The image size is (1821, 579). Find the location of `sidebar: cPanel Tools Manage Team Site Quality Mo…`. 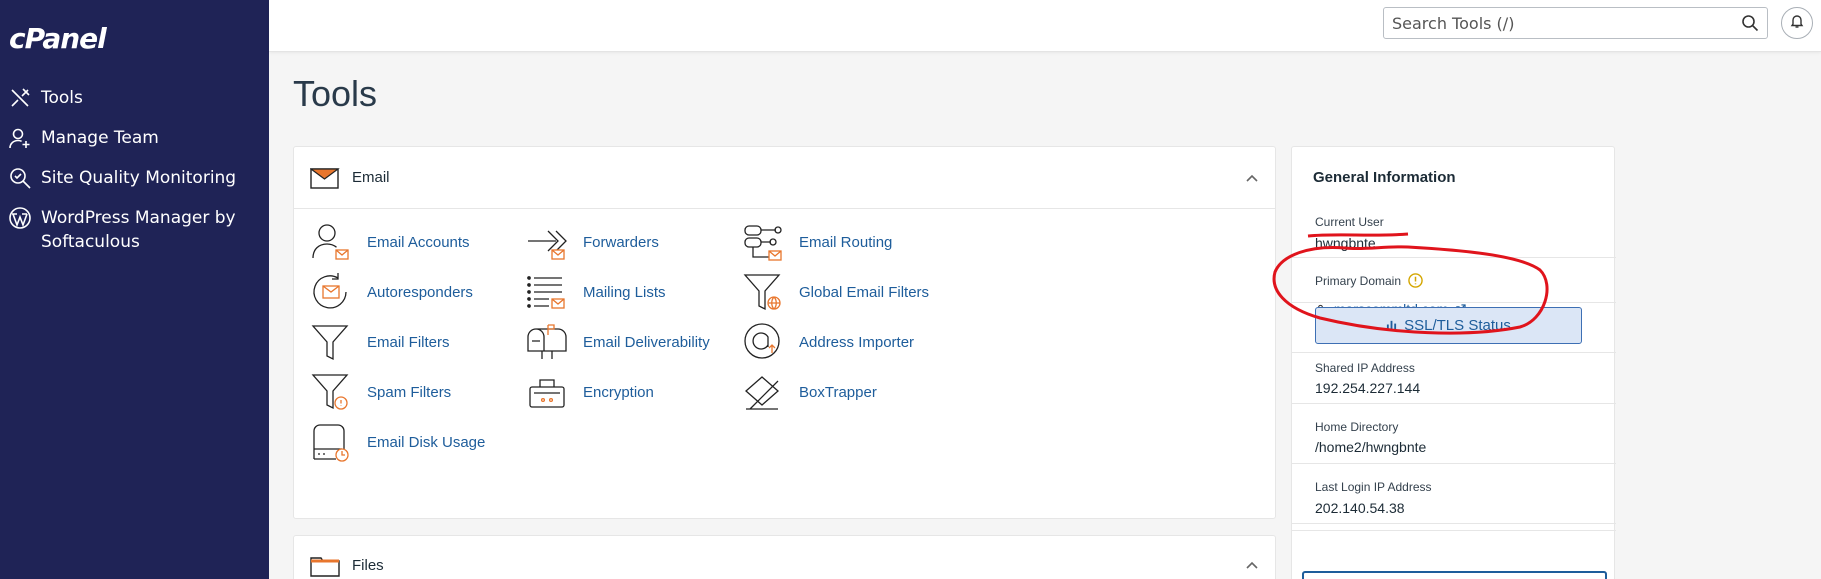

sidebar: cPanel Tools Manage Team Site Quality Mo… is located at coordinates (134, 289).